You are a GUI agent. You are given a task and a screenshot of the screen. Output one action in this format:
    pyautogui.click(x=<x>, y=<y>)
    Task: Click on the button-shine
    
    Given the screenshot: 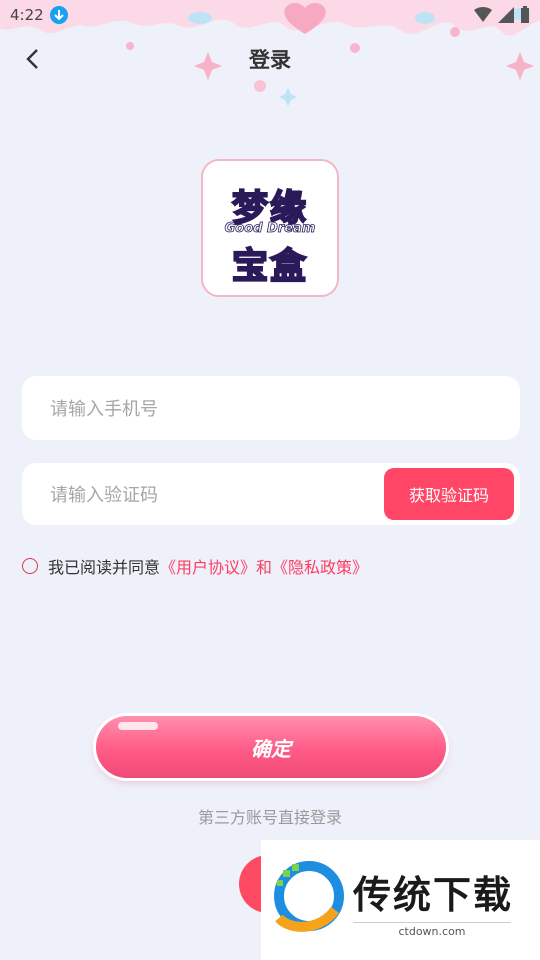 What is the action you would take?
    pyautogui.click(x=138, y=726)
    